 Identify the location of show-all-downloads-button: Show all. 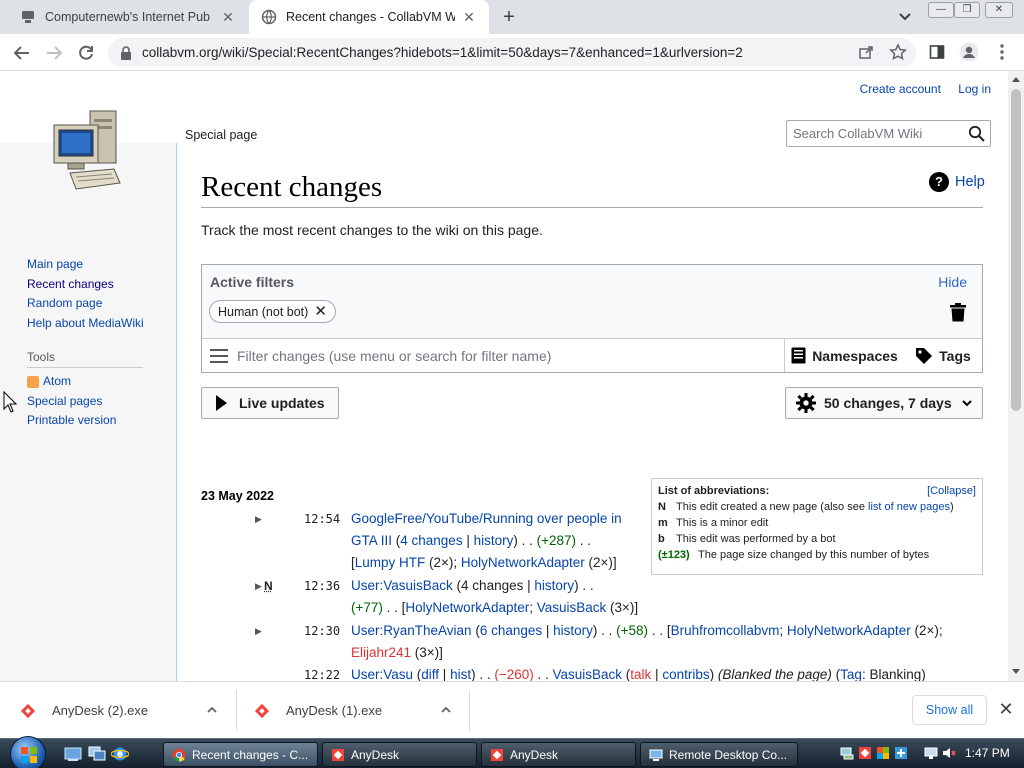
(949, 710).